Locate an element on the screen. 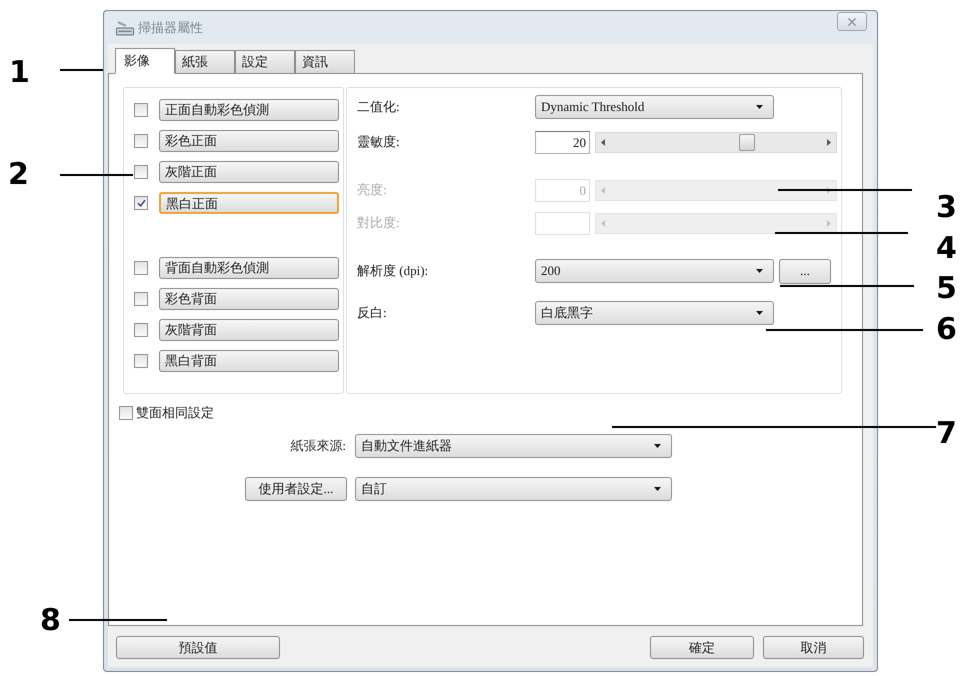  scan-mode-button: 背面自動彩色偵測 is located at coordinates (249, 268).